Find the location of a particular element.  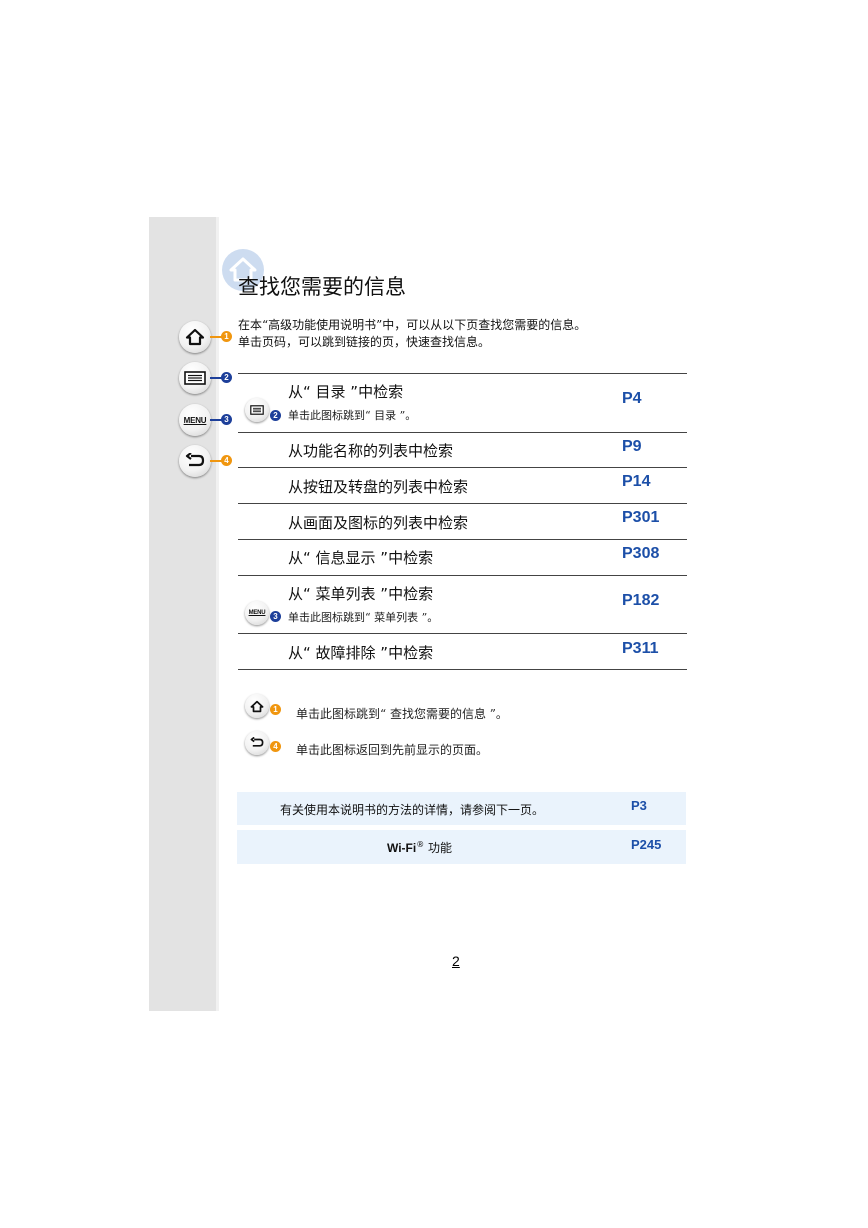

info-box-usage: 有关使用本说明书的方法的详情，请参阅下一页。 is located at coordinates (461, 808).